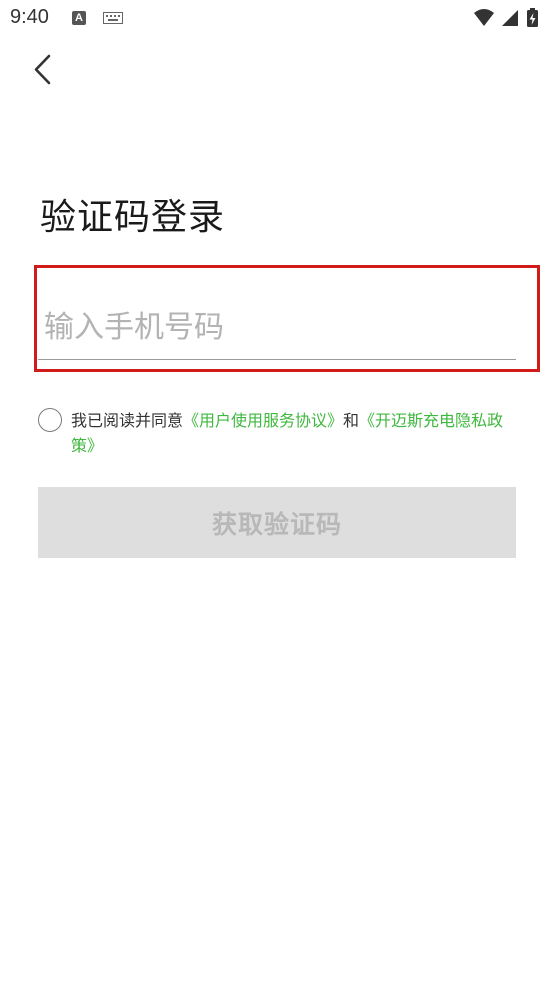  I want to click on agreement-text: 我已阅读并同意《用户使用服务协议》和《开迈斯充电隐私政策》, so click(296, 433).